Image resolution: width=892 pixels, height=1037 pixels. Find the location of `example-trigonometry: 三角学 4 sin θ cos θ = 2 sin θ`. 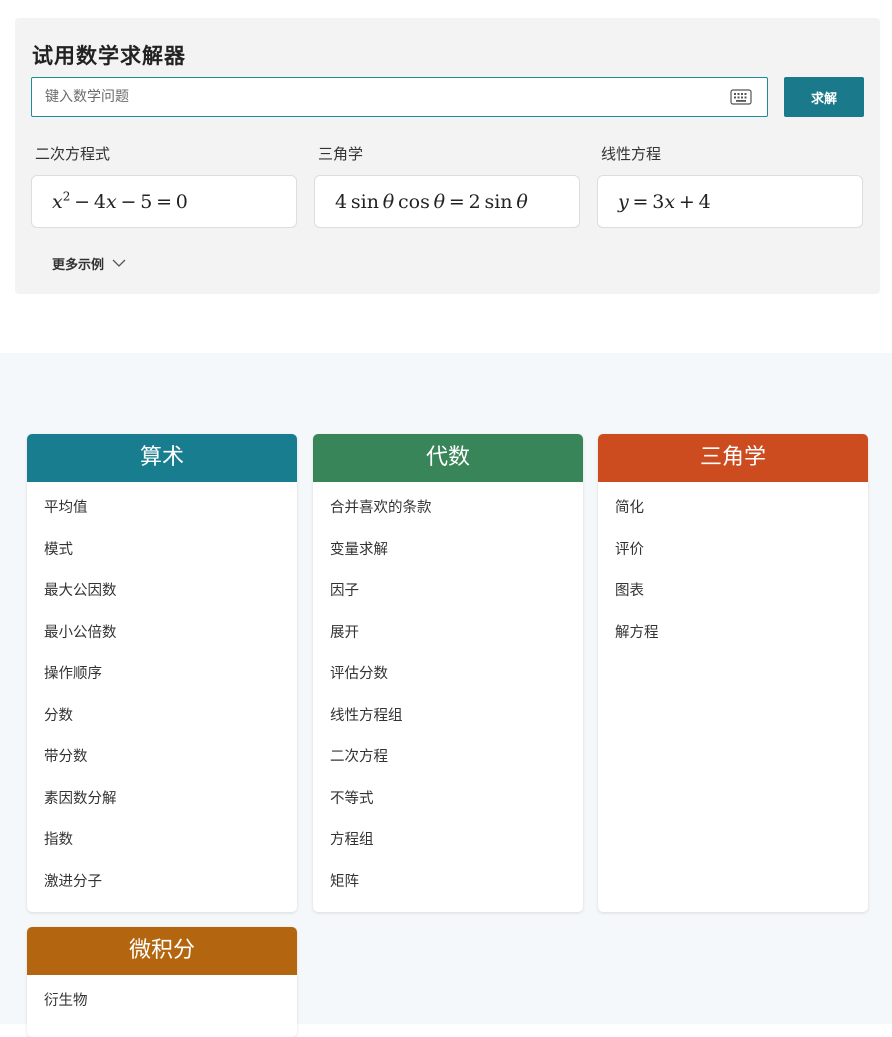

example-trigonometry: 三角学 4 sin θ cos θ = 2 sin θ is located at coordinates (447, 185).